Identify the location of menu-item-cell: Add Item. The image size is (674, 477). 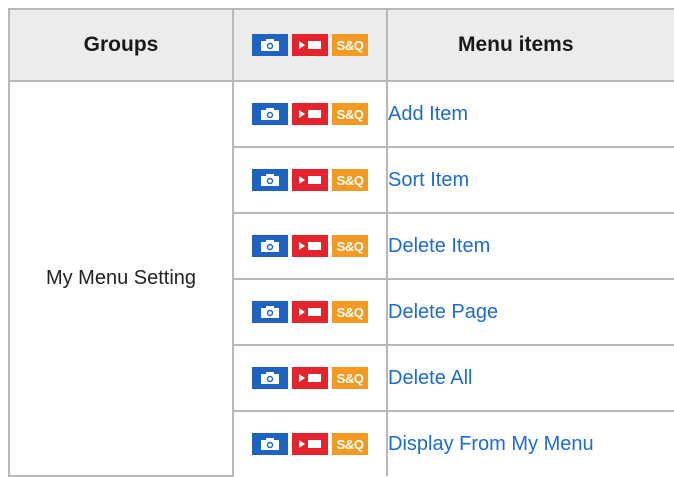
(530, 114).